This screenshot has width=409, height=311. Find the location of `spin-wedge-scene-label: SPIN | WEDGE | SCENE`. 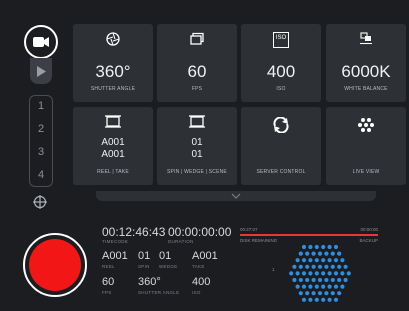

spin-wedge-scene-label: SPIN | WEDGE | SCENE is located at coordinates (197, 172).